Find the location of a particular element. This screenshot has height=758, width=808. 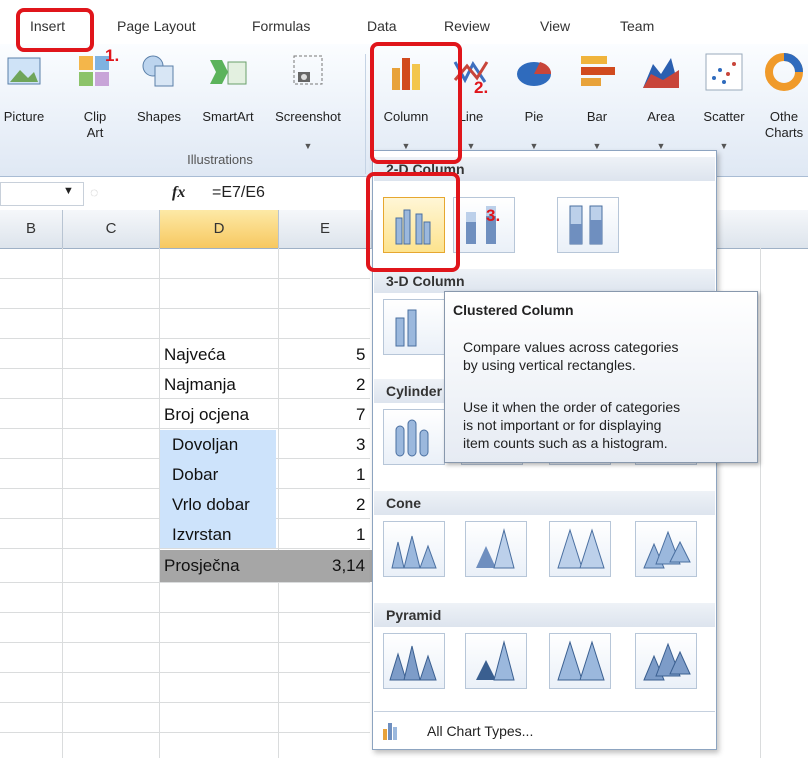

100-stacked-column-option is located at coordinates (588, 225).